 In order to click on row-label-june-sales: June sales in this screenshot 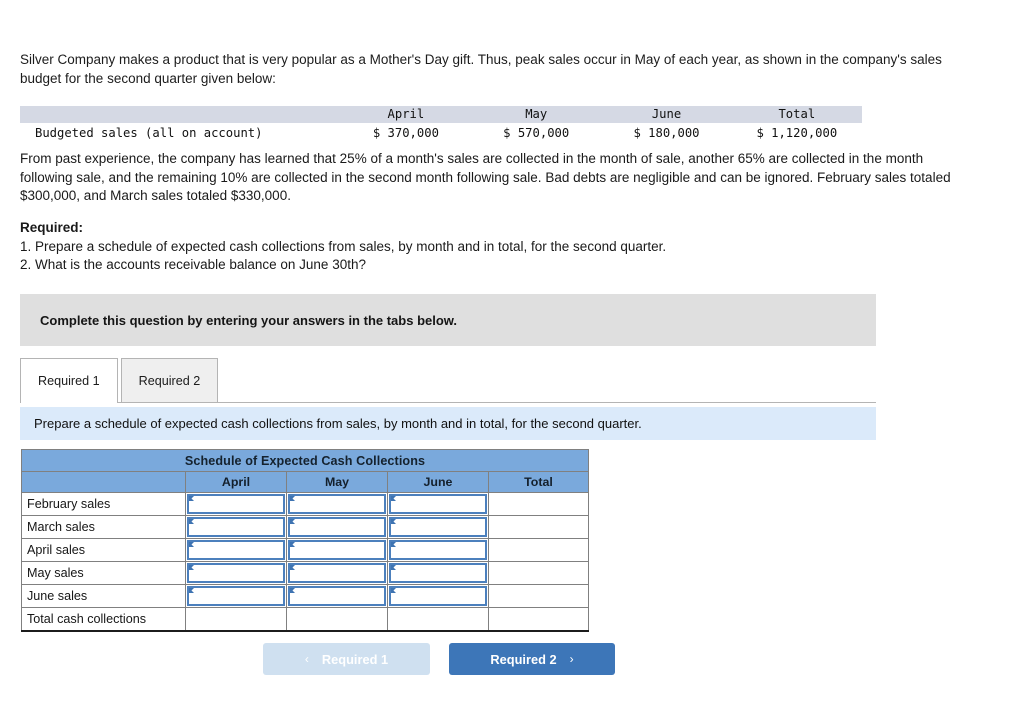, I will do `click(103, 596)`.